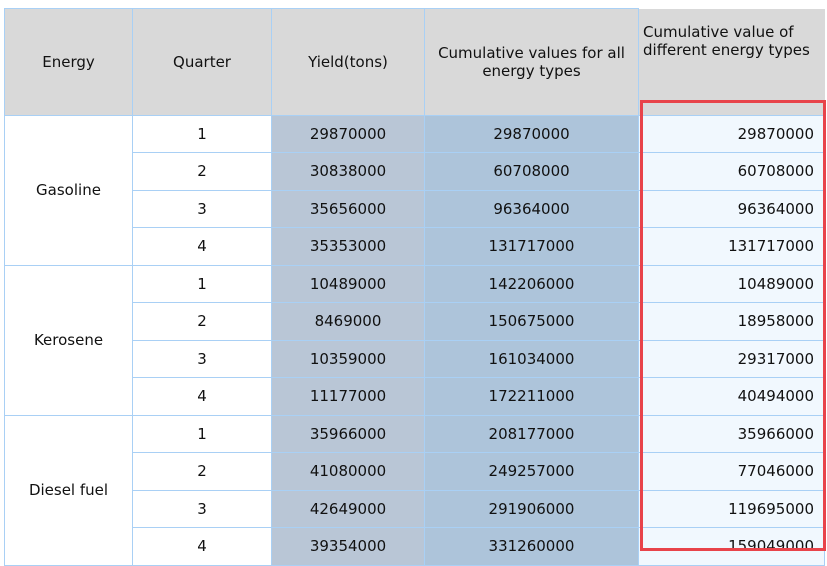 The image size is (827, 566). I want to click on yield-cell: 30838000, so click(348, 171).